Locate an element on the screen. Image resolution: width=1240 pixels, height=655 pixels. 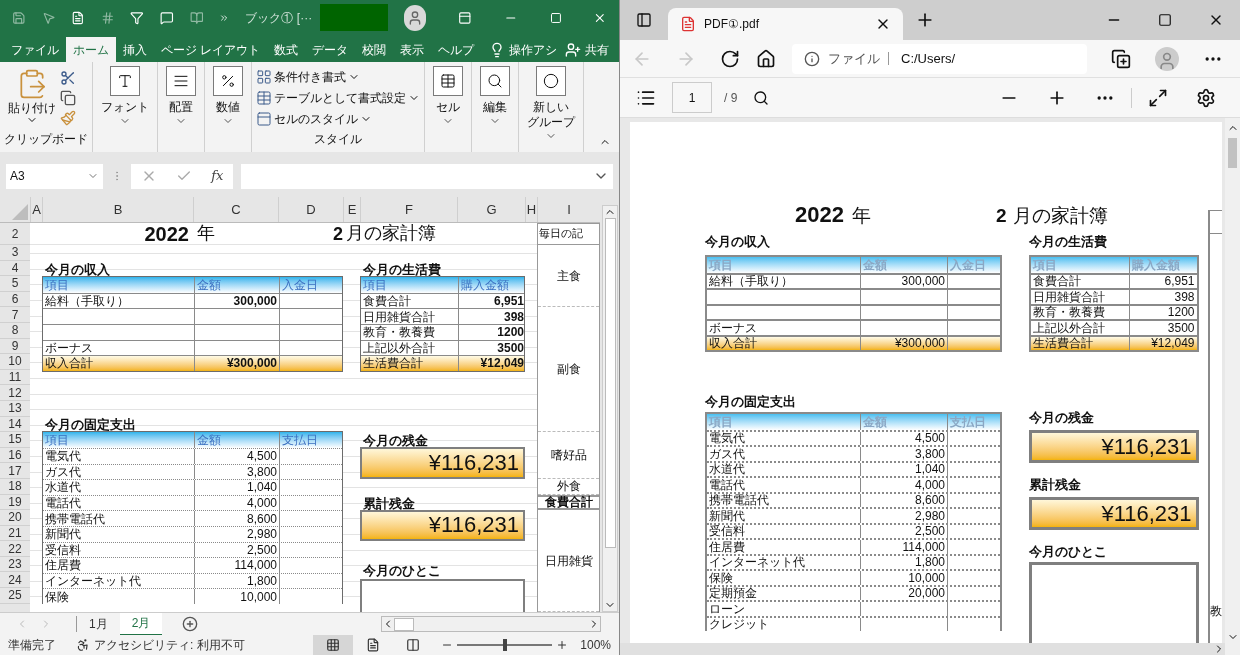
page-number-field: 1 is located at coordinates (692, 97).